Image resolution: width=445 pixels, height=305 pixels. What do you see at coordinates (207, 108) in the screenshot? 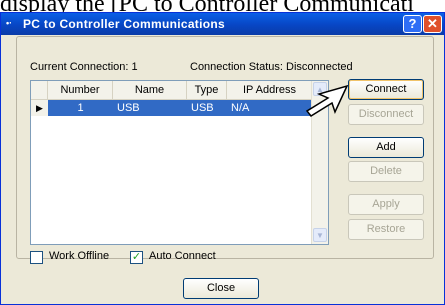
I see `cell-type: USB` at bounding box center [207, 108].